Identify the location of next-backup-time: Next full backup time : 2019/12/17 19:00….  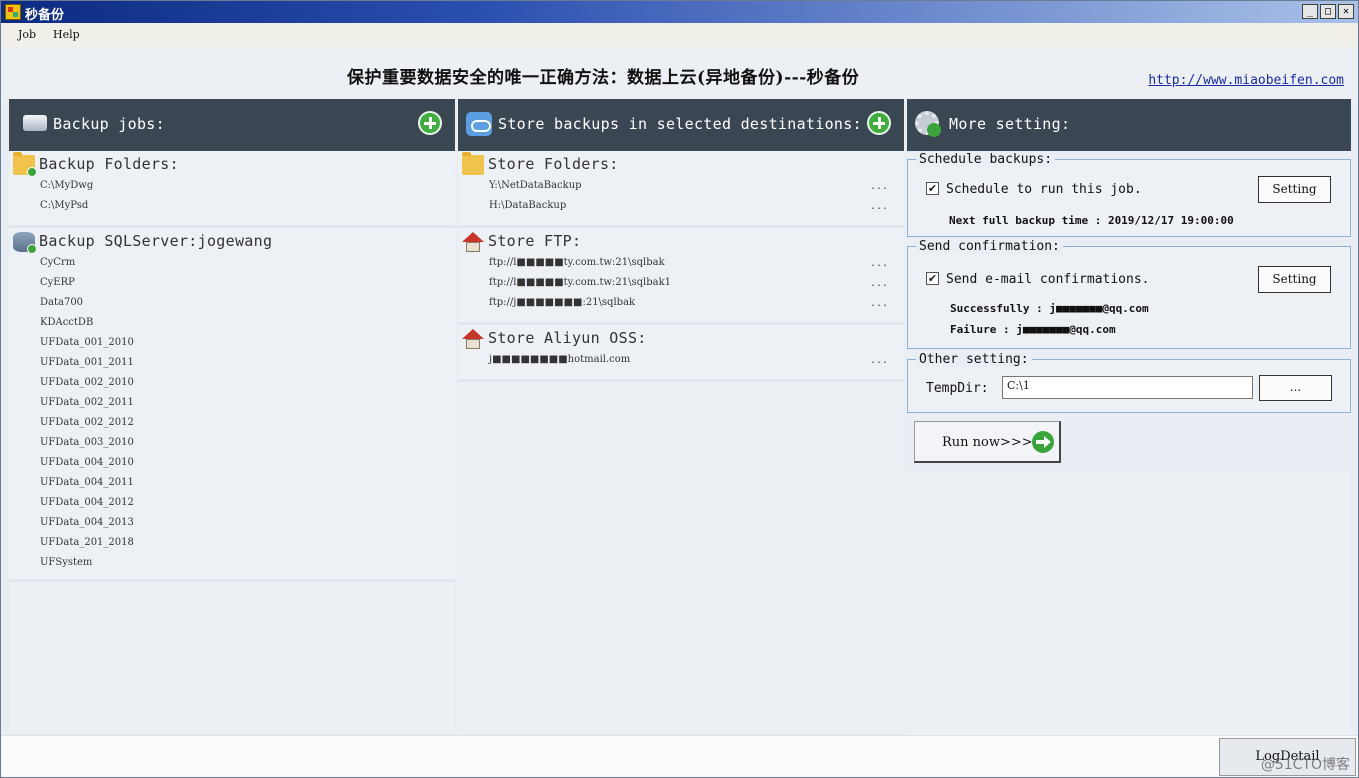
(1091, 220).